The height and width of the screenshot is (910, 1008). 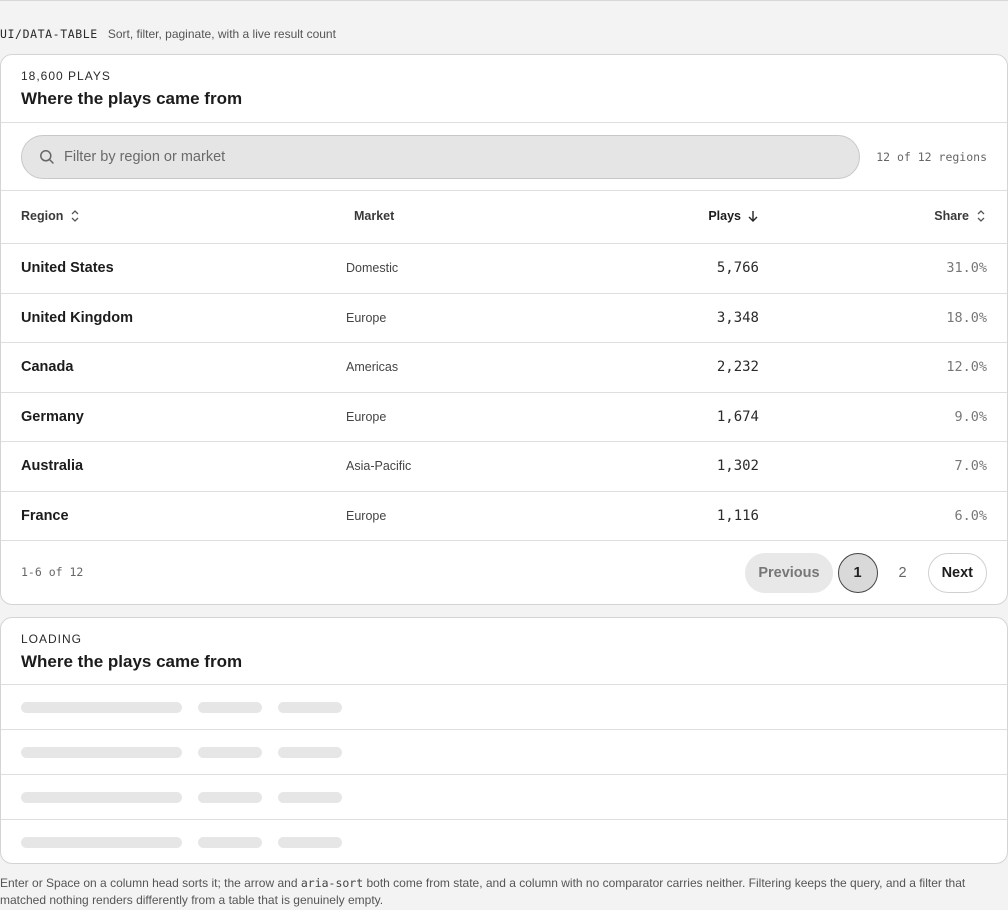 What do you see at coordinates (753, 216) in the screenshot?
I see `sort-arrow-down-icon` at bounding box center [753, 216].